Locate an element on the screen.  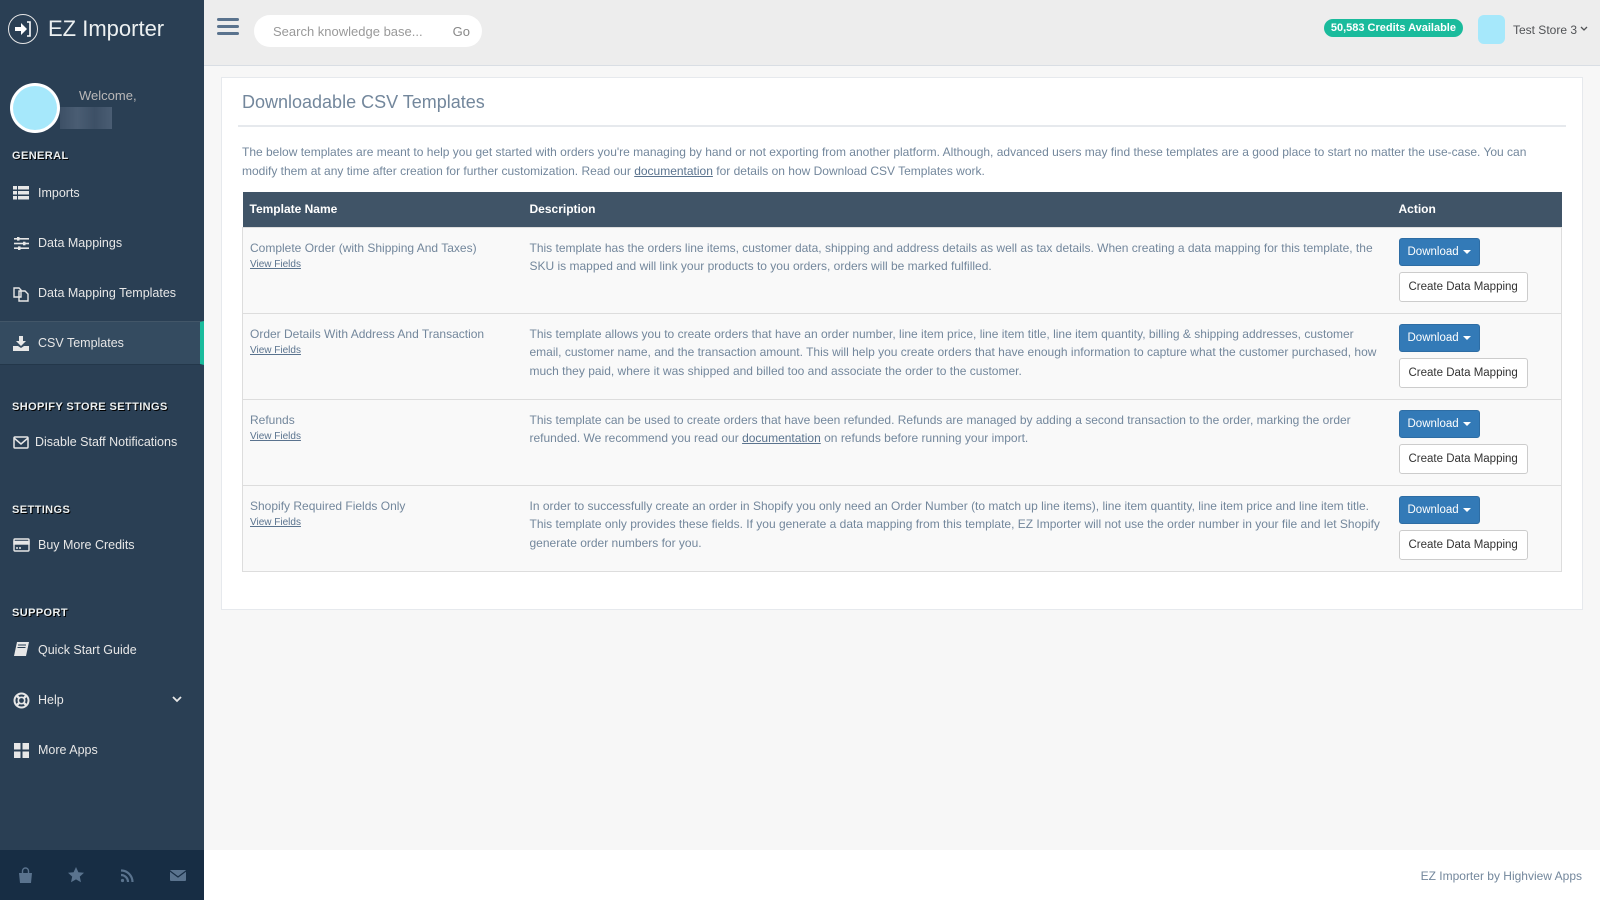
sidebar-item-label: Help is located at coordinates (51, 700).